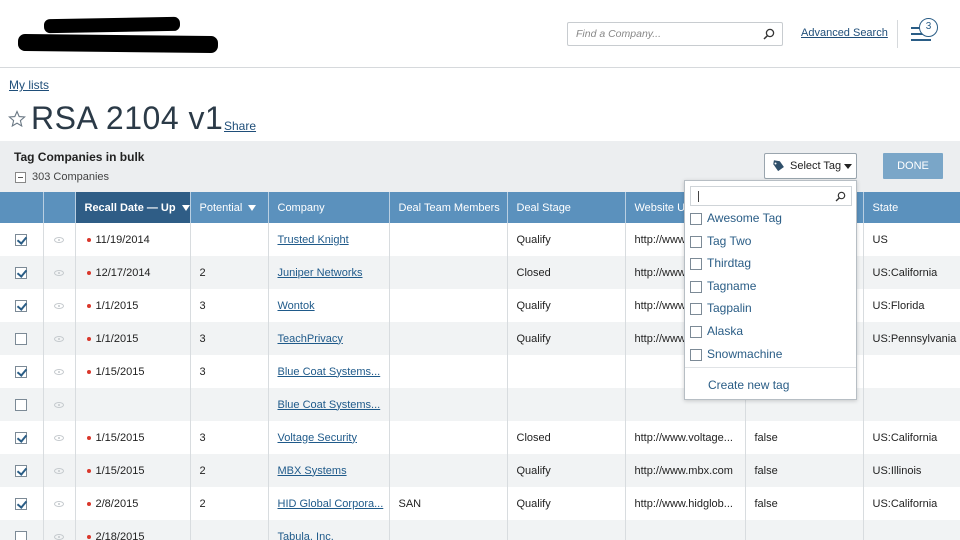 This screenshot has width=960, height=540. What do you see at coordinates (566, 404) in the screenshot?
I see `deal-stage-cell` at bounding box center [566, 404].